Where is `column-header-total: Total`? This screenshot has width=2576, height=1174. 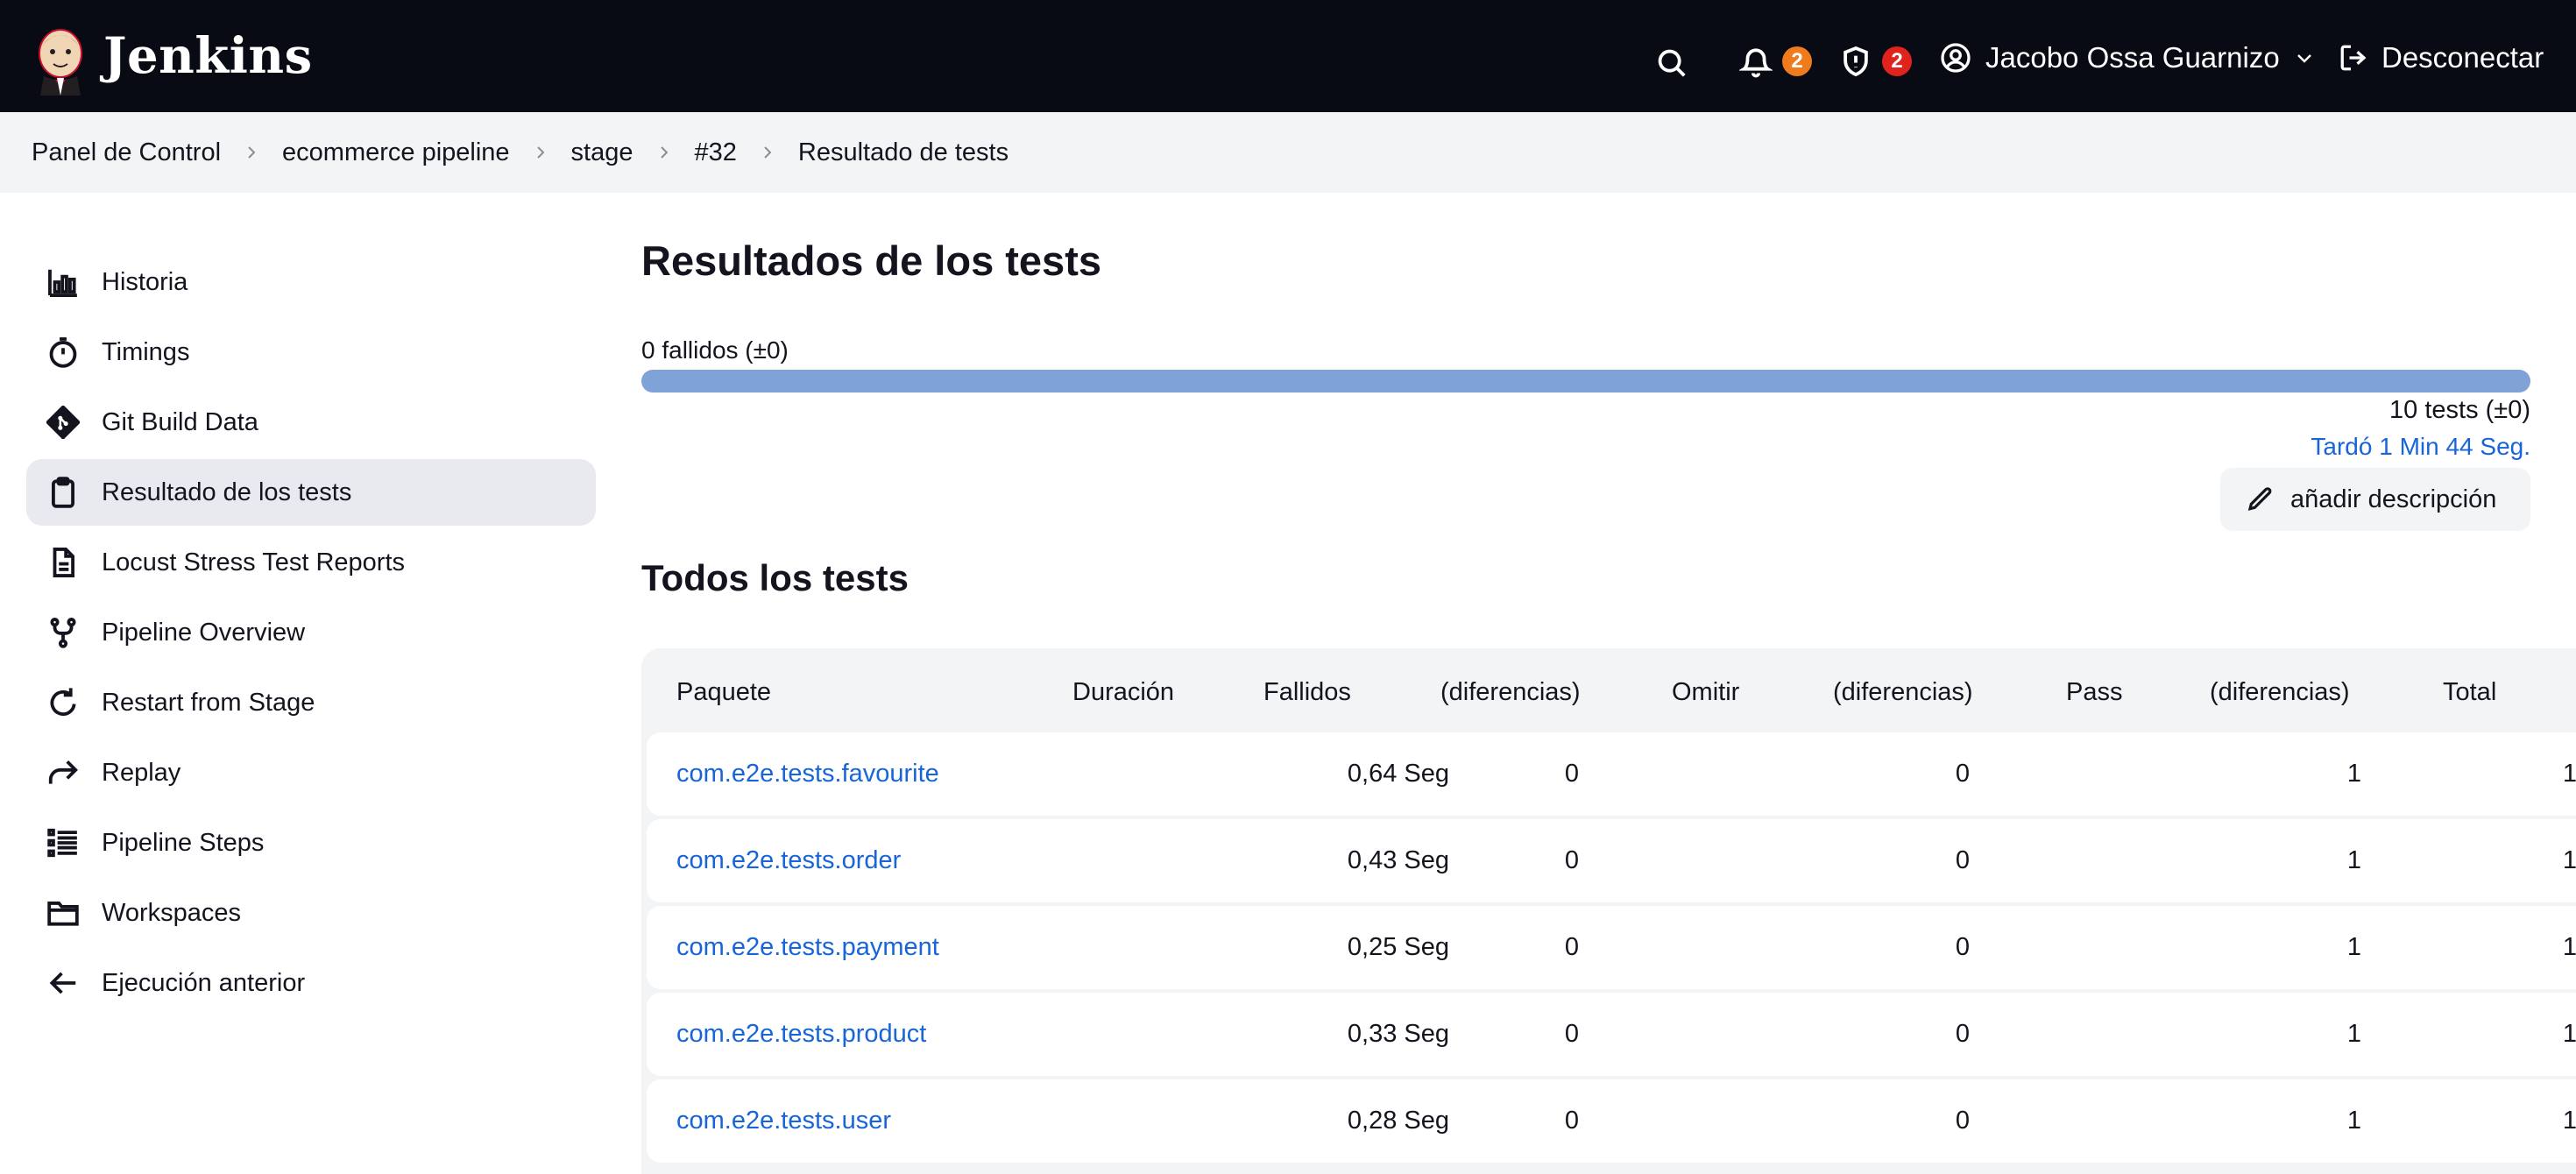 column-header-total: Total is located at coordinates (2469, 692).